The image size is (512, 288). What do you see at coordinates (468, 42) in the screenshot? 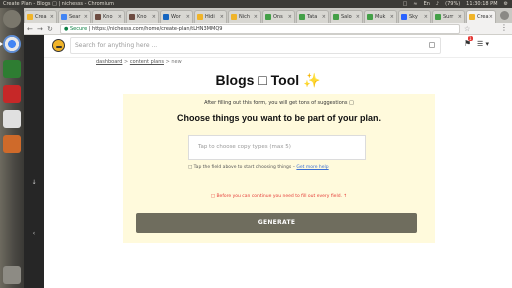
I see `notification-bell-icon: ⚑ 1` at bounding box center [468, 42].